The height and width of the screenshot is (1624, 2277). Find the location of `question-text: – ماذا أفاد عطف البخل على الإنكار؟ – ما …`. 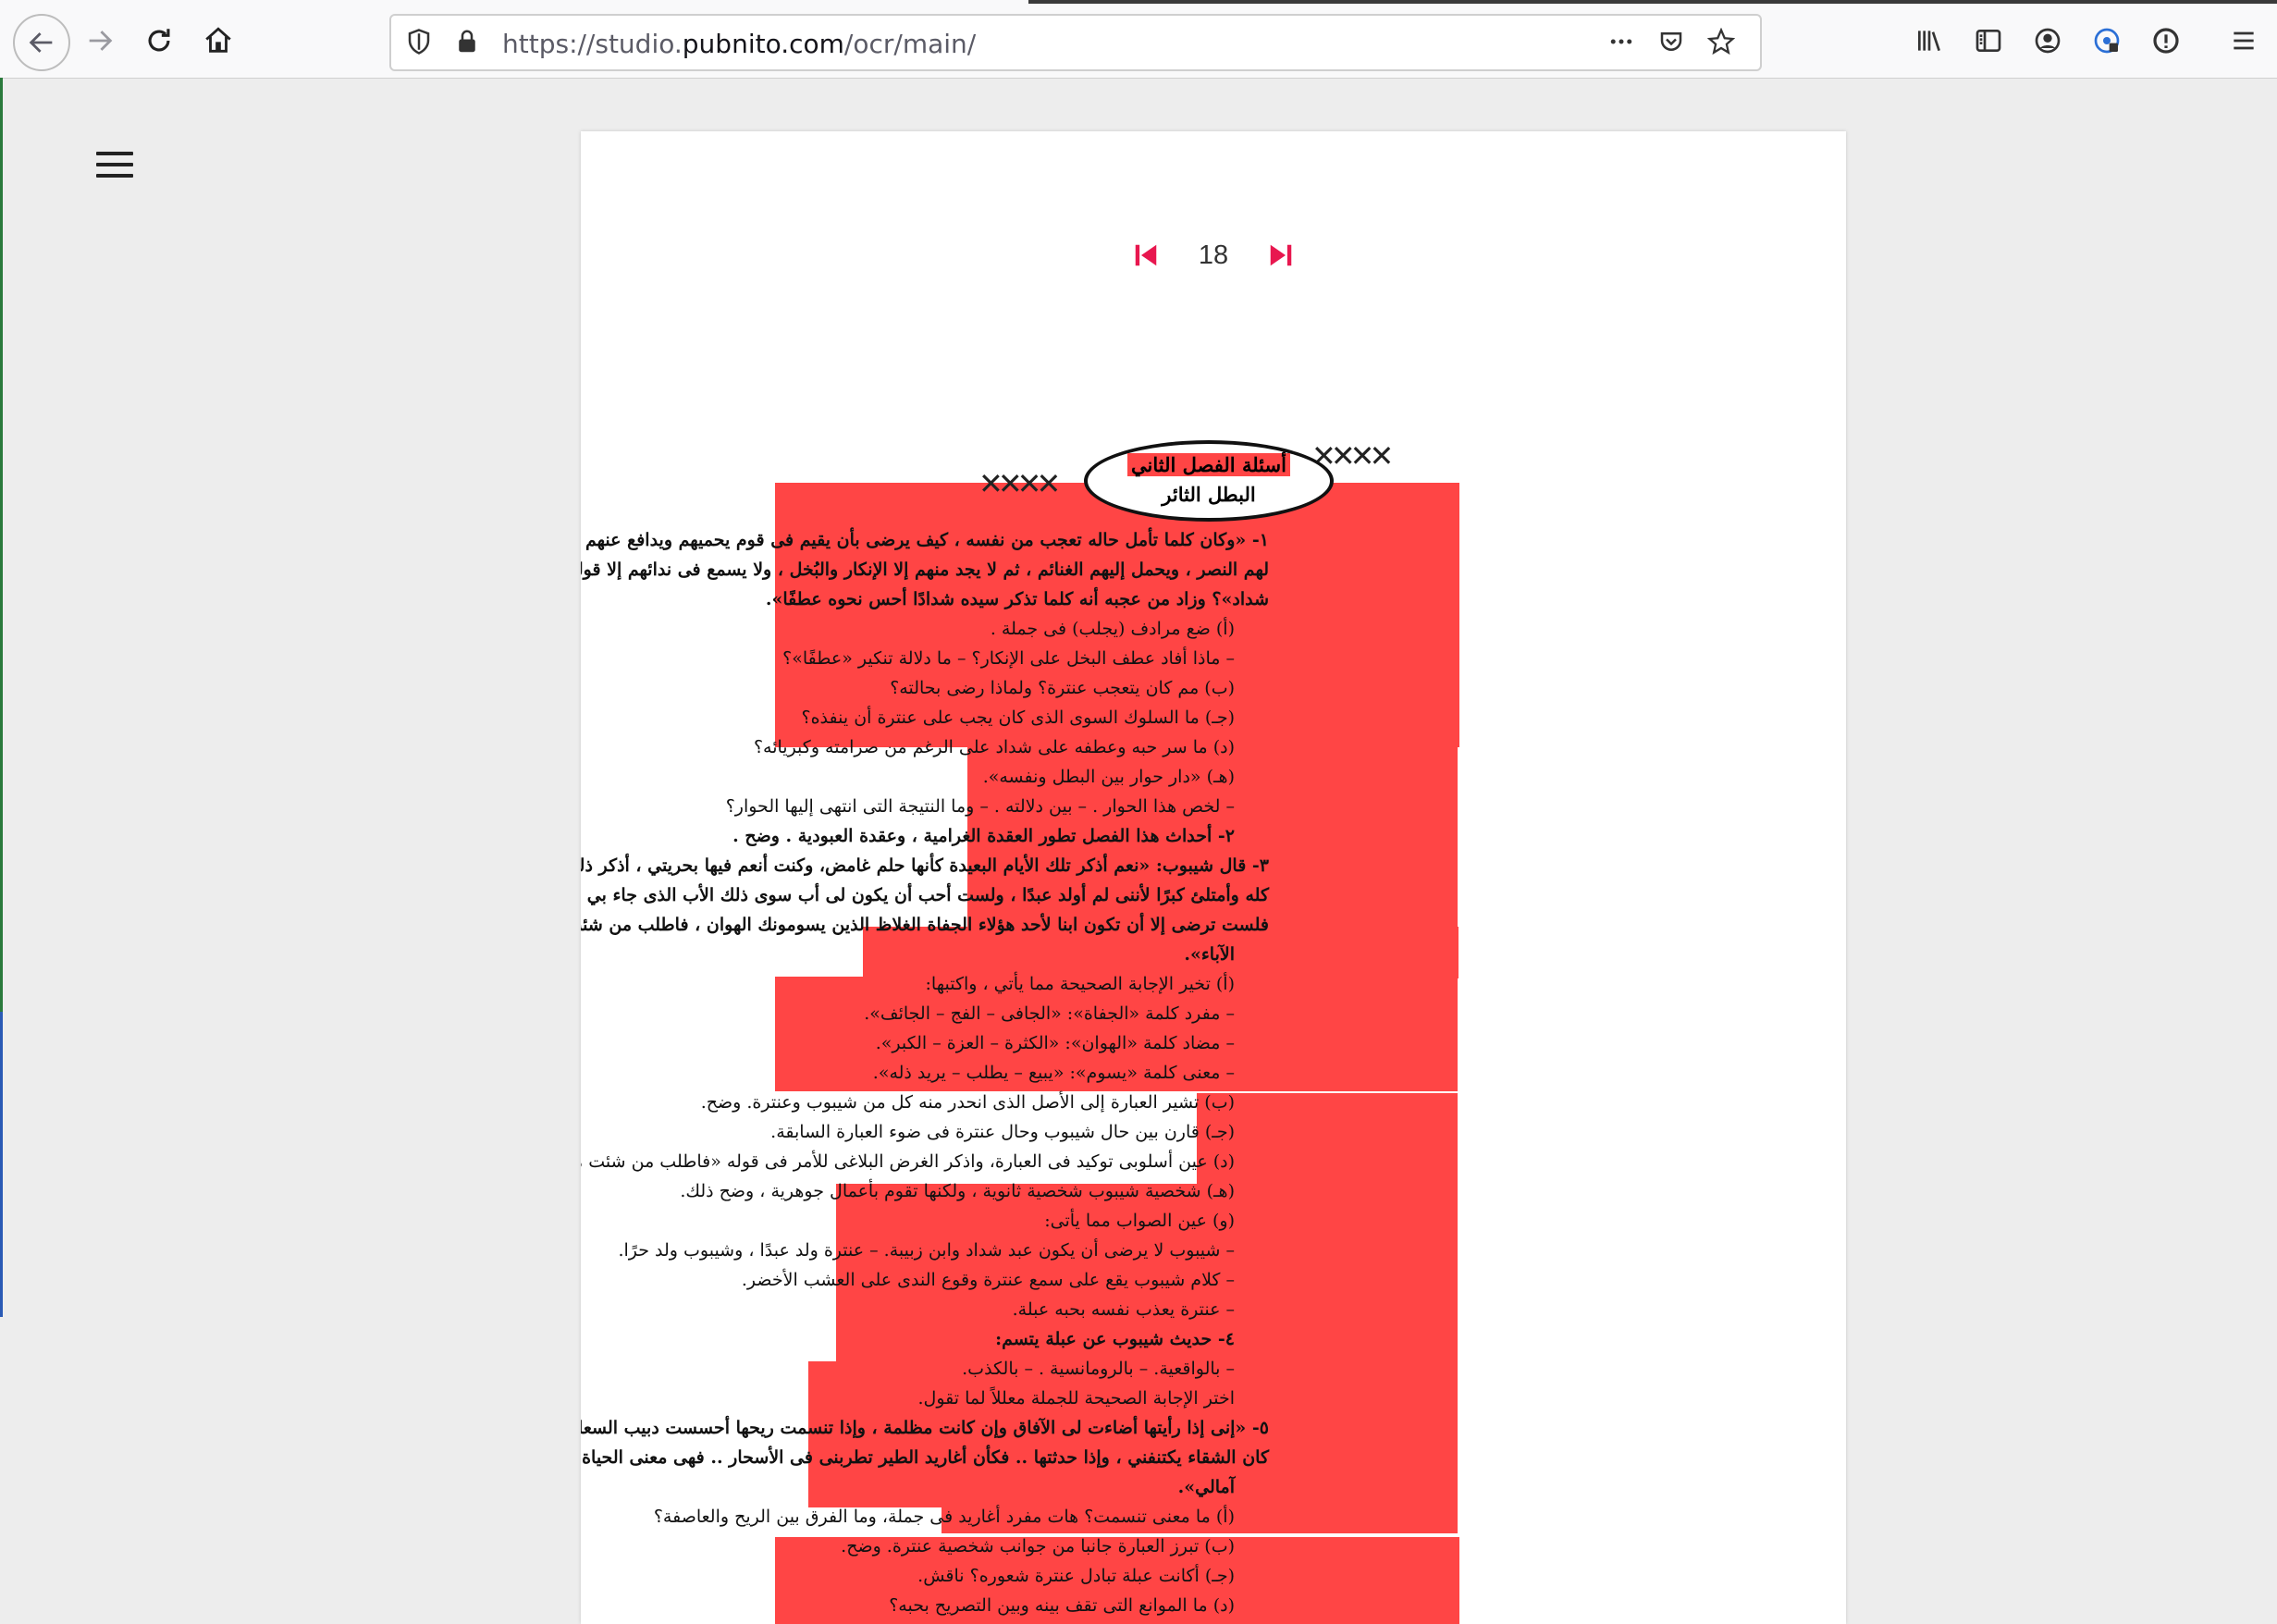

question-text: – ماذا أفاد عطف البخل على الإنكار؟ – ما … is located at coordinates (1009, 658).